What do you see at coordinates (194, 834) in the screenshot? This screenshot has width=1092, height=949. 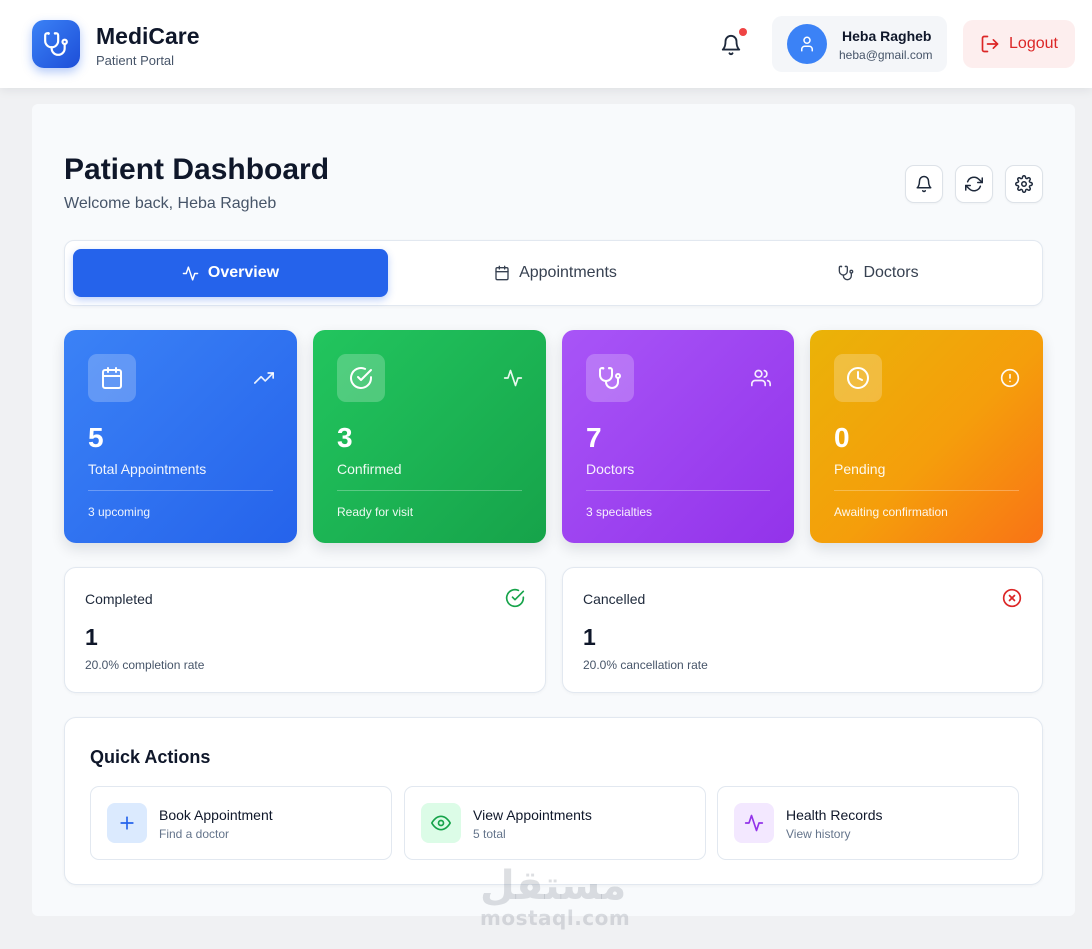 I see `action-subtitle: Find a doctor` at bounding box center [194, 834].